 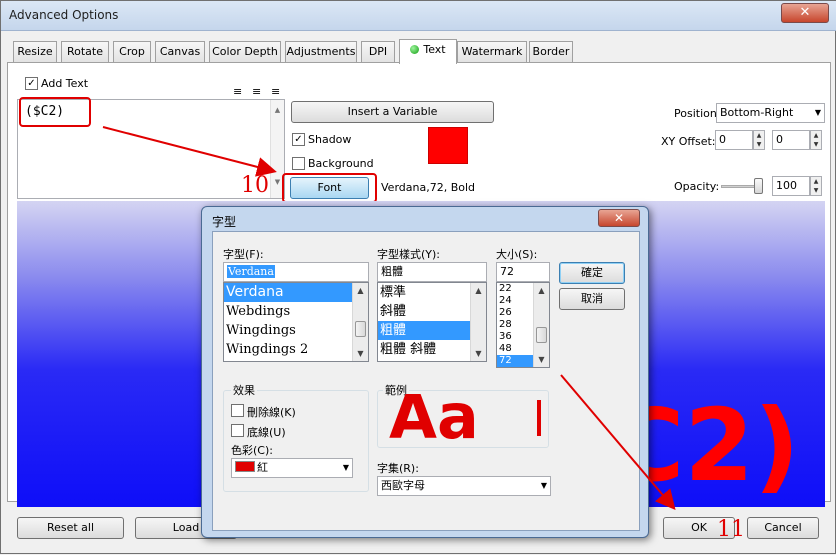 I want to click on step-11-label: 11, so click(x=731, y=529).